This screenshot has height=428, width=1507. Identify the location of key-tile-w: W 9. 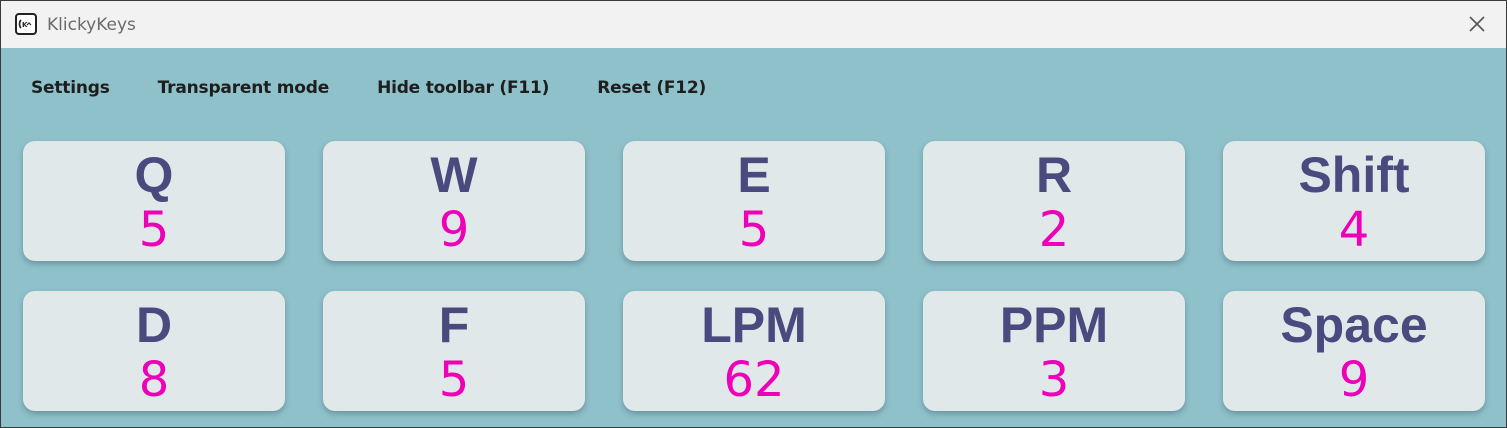
(454, 201).